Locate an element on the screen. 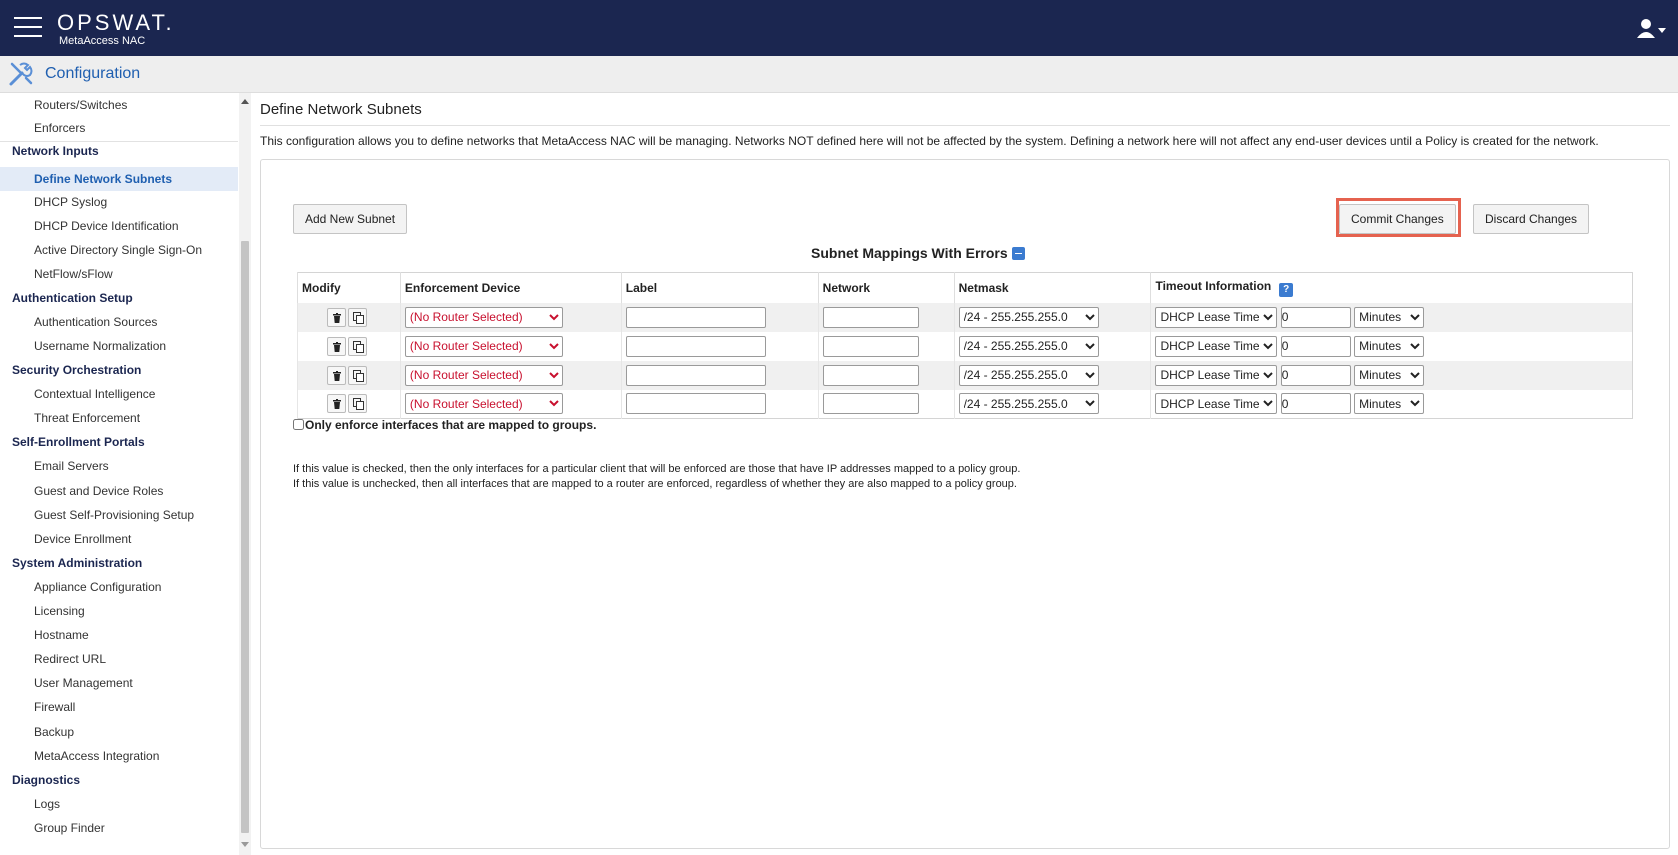 The width and height of the screenshot is (1678, 855). divider is located at coordinates (119, 141).